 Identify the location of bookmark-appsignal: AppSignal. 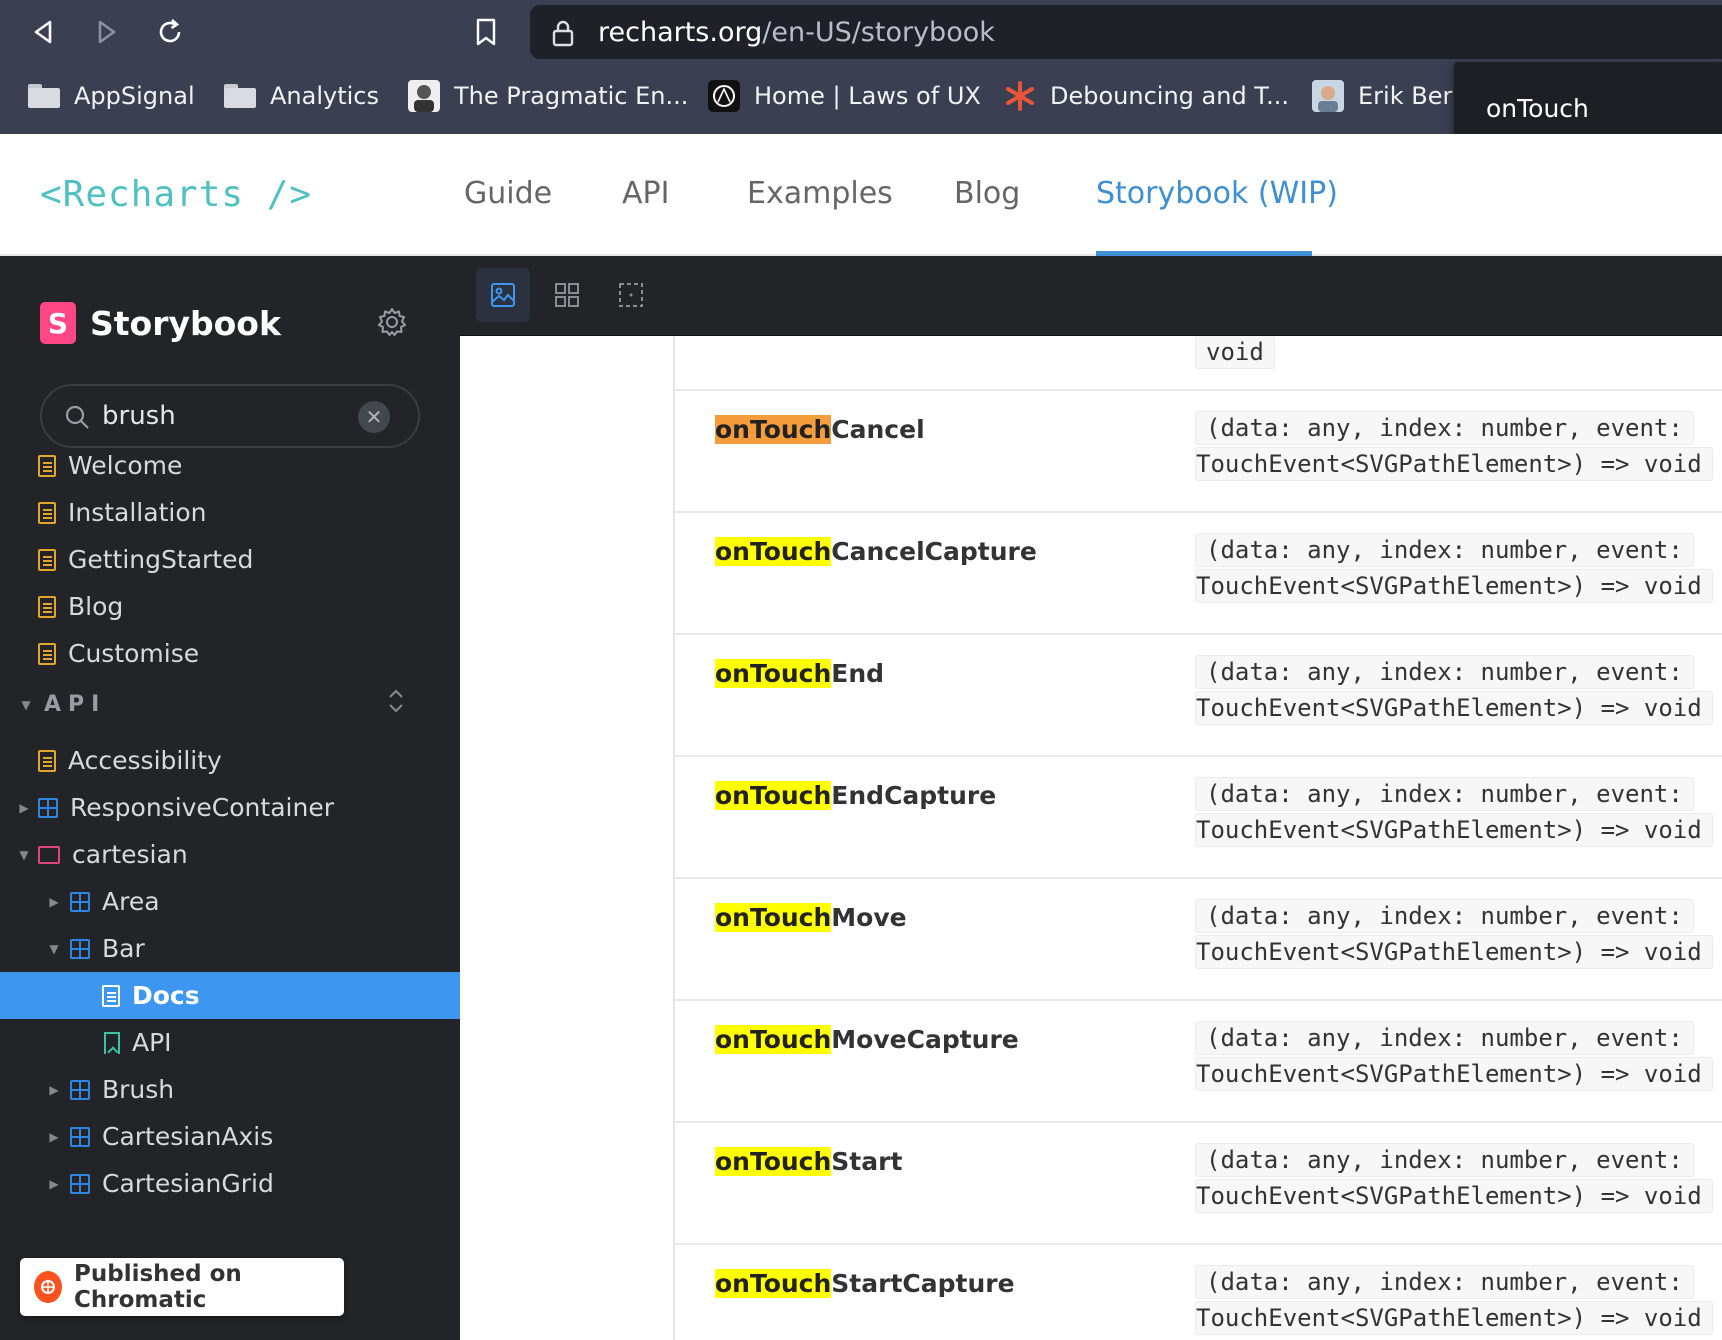
(111, 96).